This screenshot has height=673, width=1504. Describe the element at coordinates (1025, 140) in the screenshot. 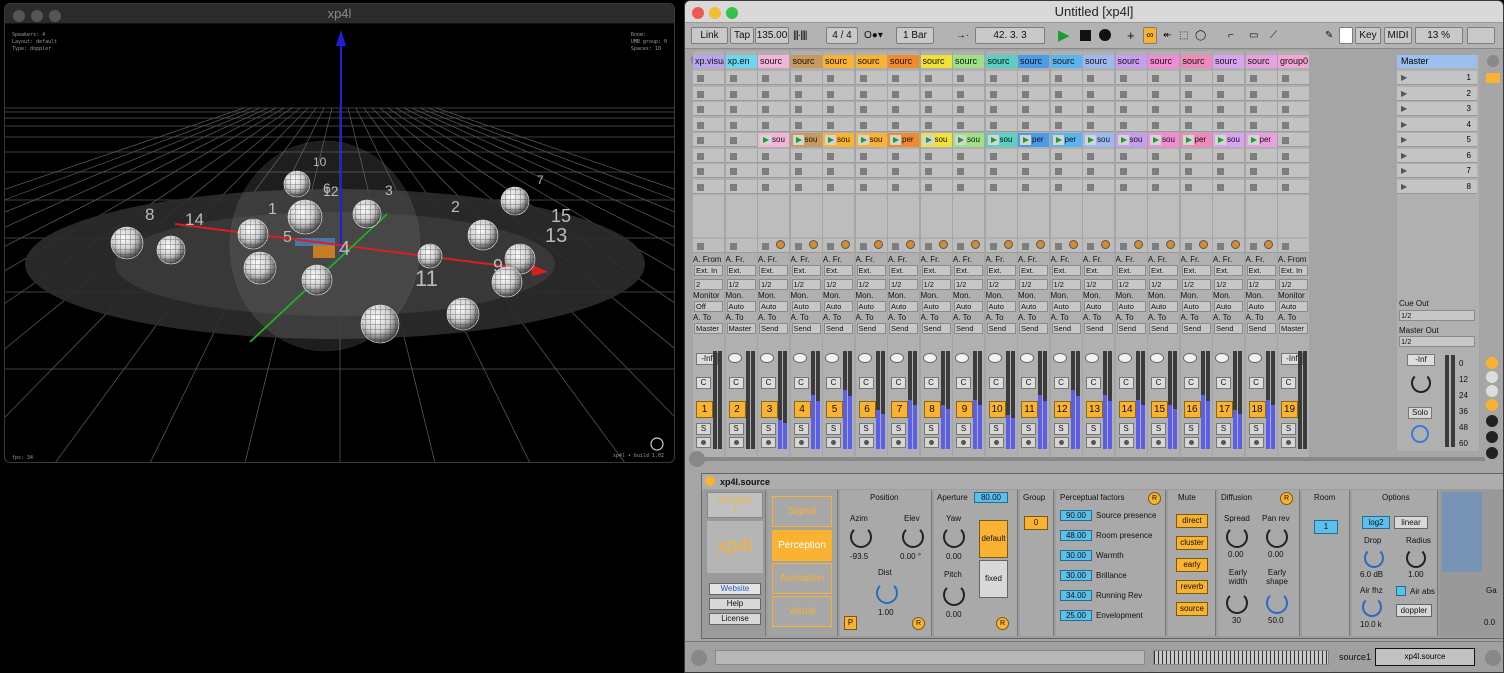

I see `clip-play-icon` at that location.